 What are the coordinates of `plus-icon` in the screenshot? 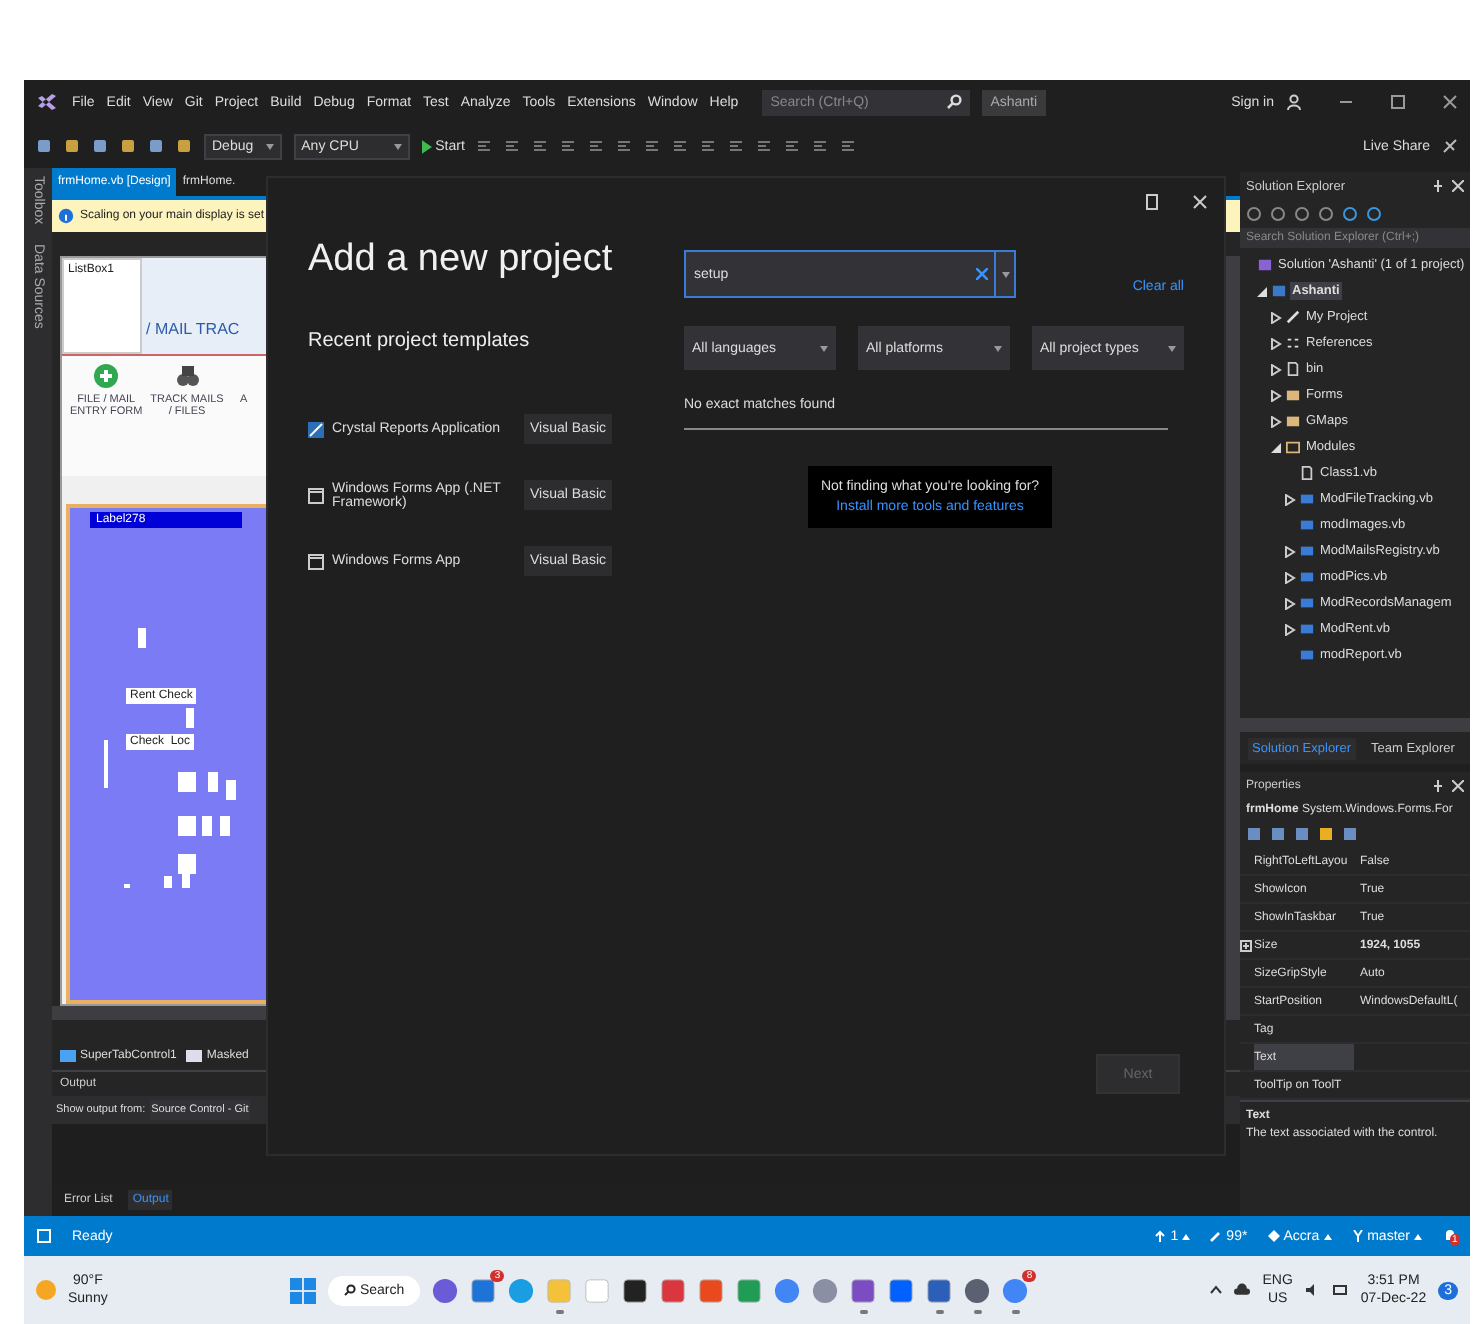 It's located at (106, 376).